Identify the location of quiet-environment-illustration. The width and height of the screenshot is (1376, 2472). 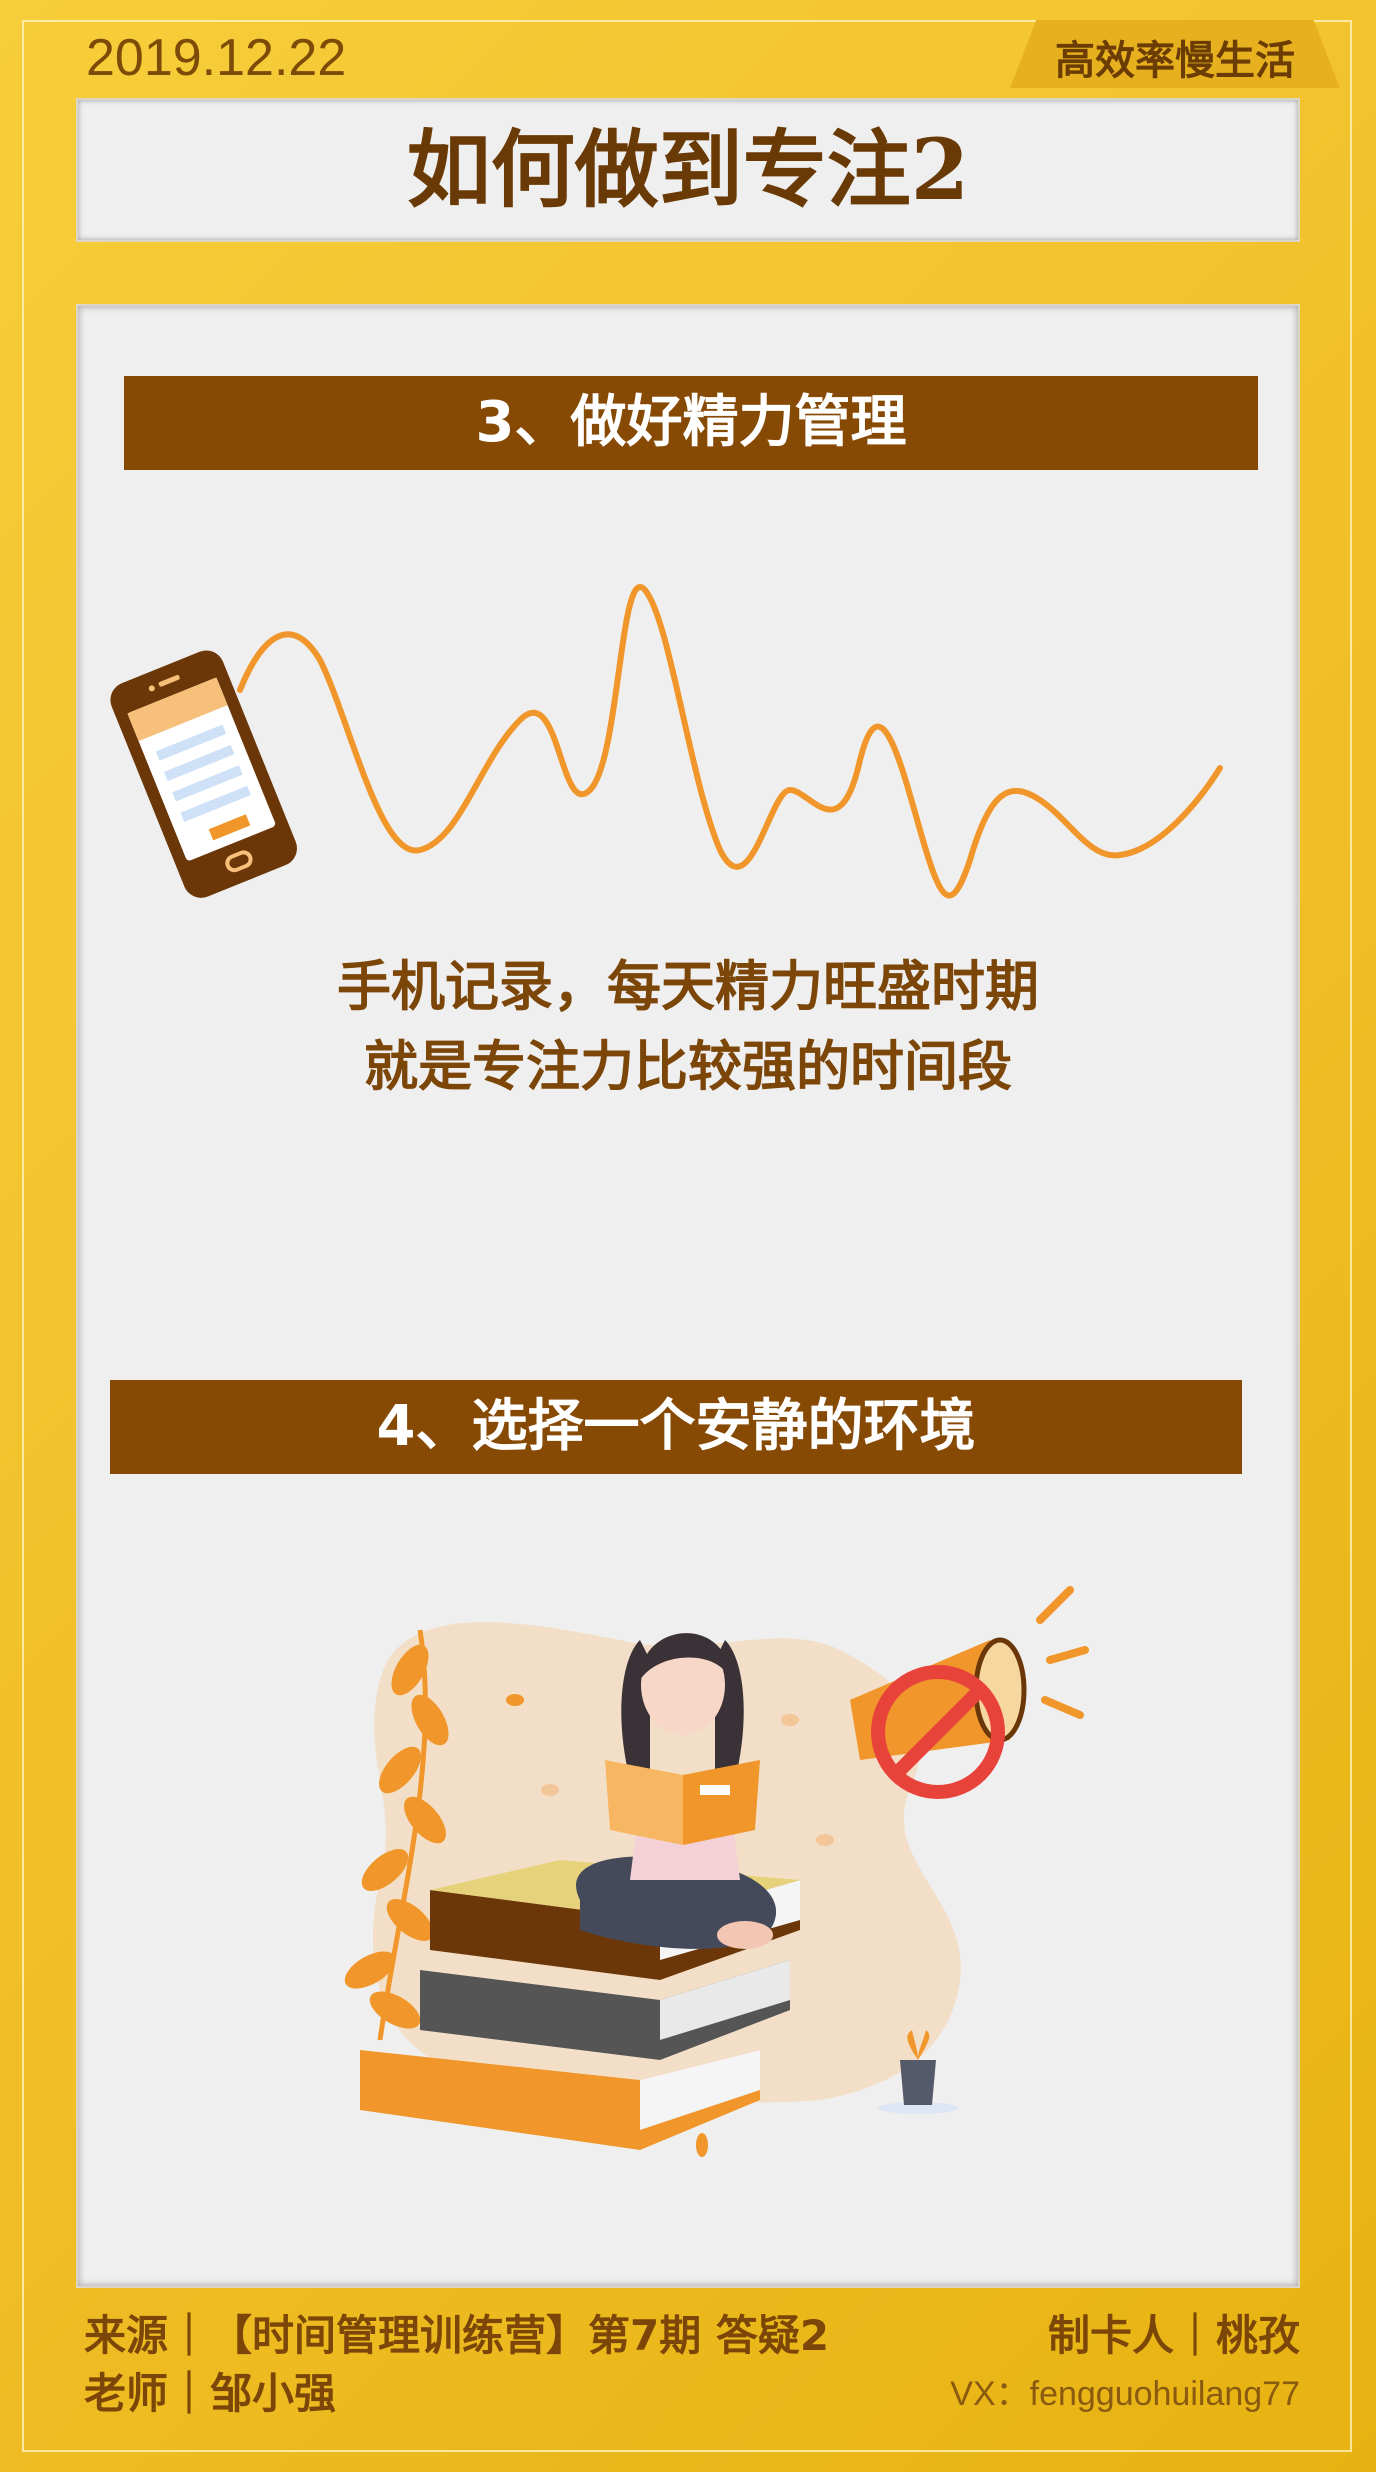
(716, 1871).